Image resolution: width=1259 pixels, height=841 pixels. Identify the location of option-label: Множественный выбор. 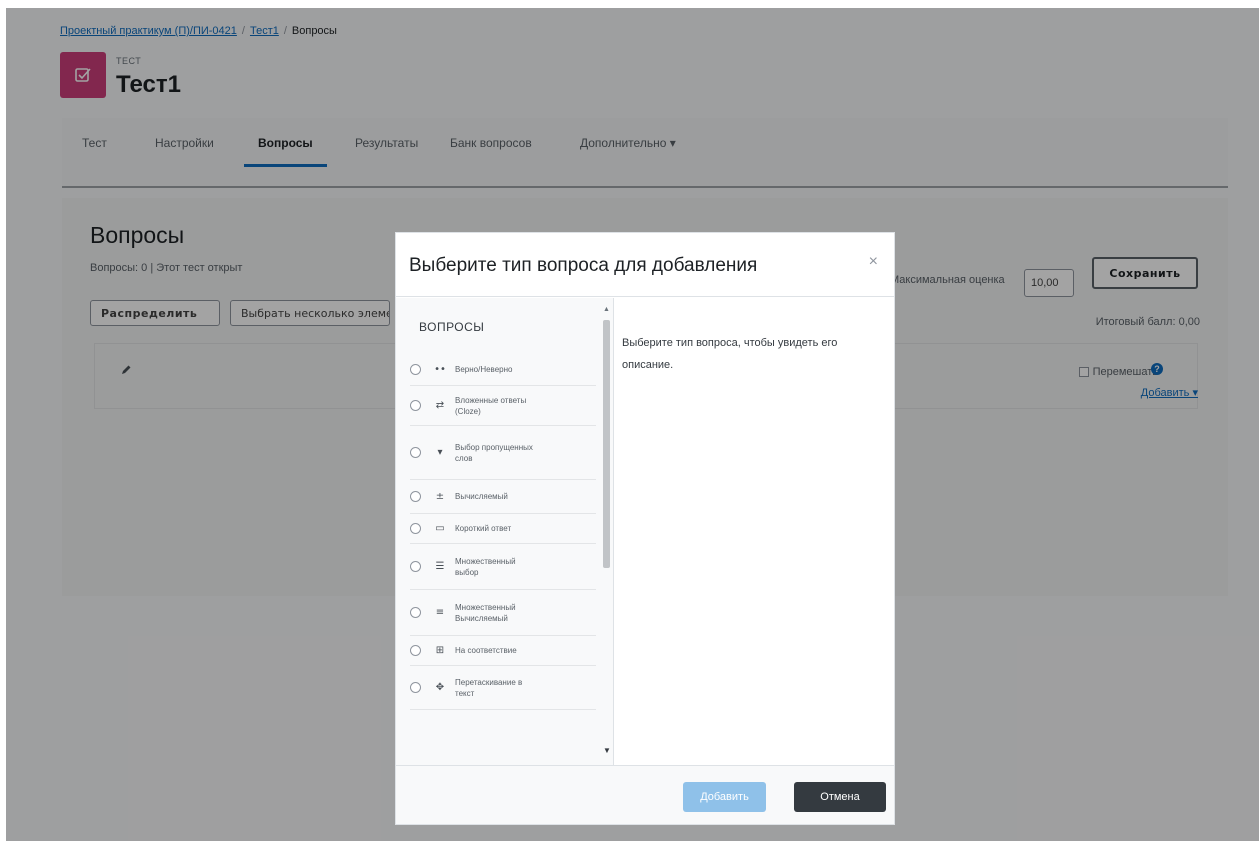
(485, 566).